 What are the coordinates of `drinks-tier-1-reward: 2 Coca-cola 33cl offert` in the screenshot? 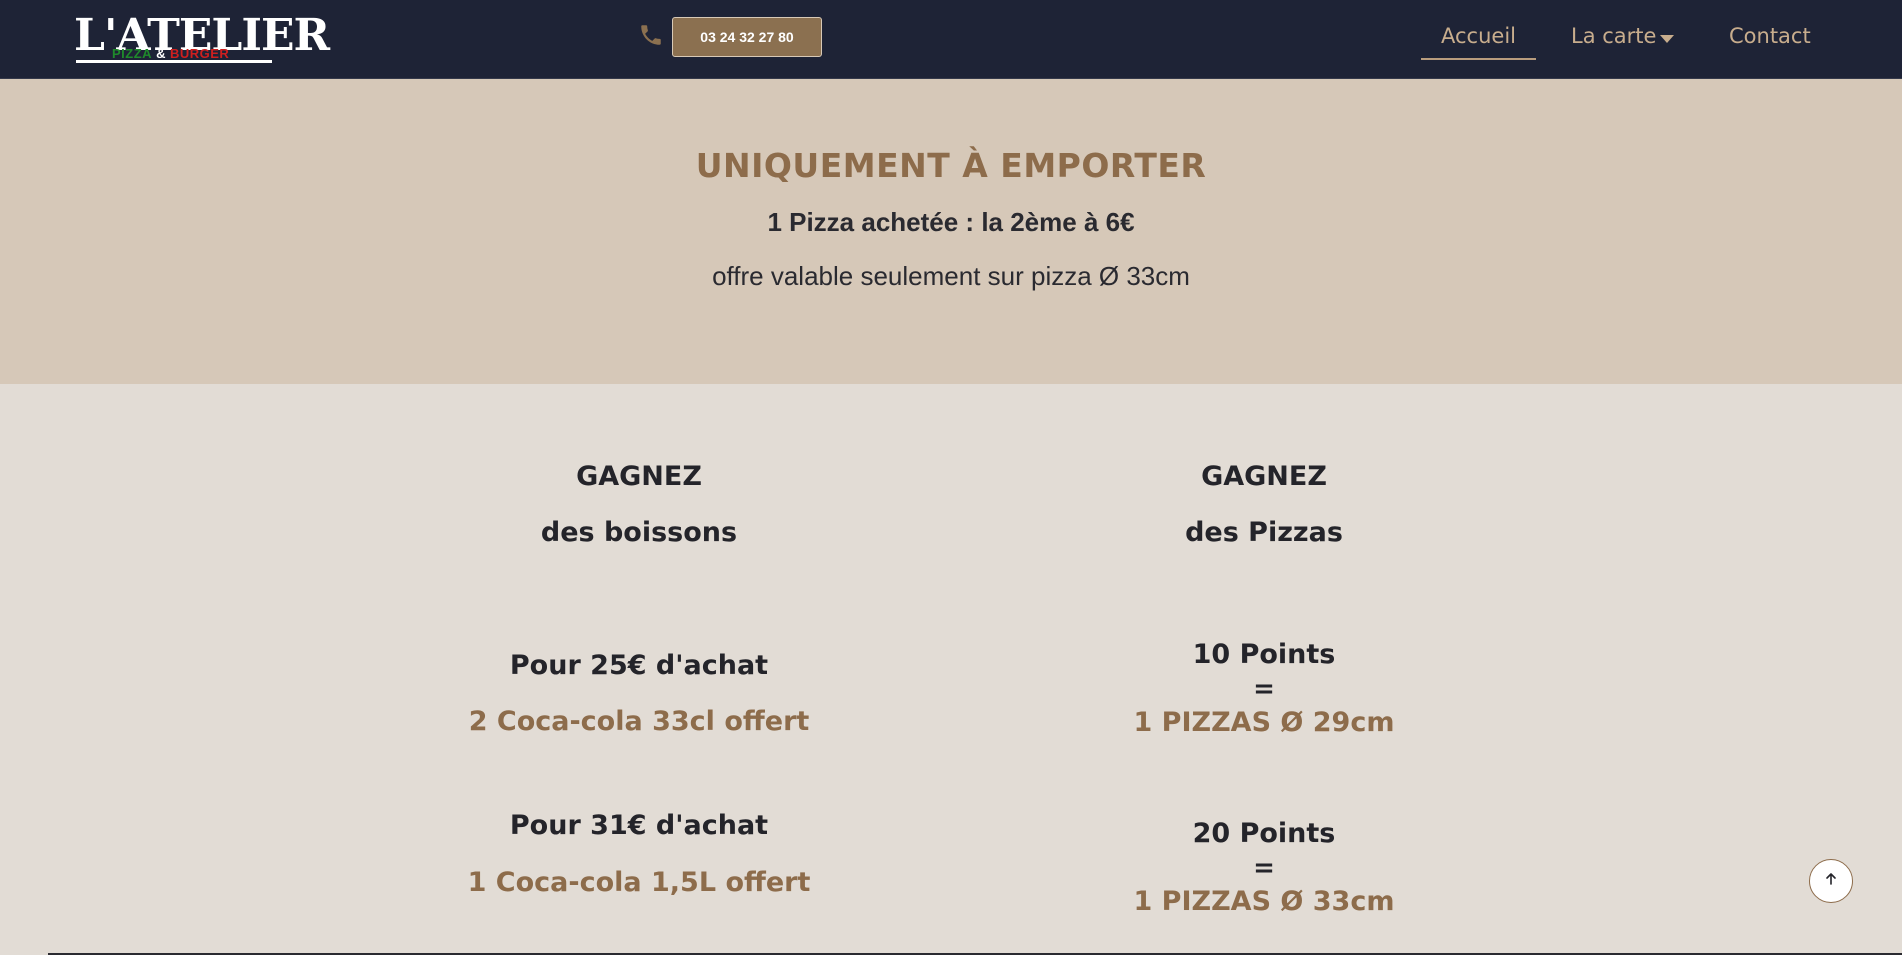 It's located at (639, 721).